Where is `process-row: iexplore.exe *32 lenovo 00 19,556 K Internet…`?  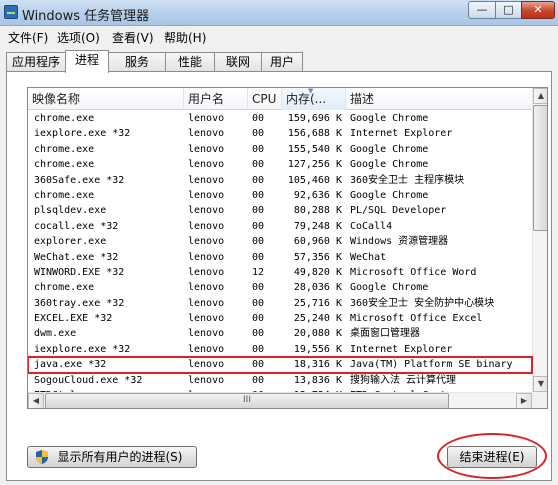 process-row: iexplore.exe *32 lenovo 00 19,556 K Internet… is located at coordinates (280, 349).